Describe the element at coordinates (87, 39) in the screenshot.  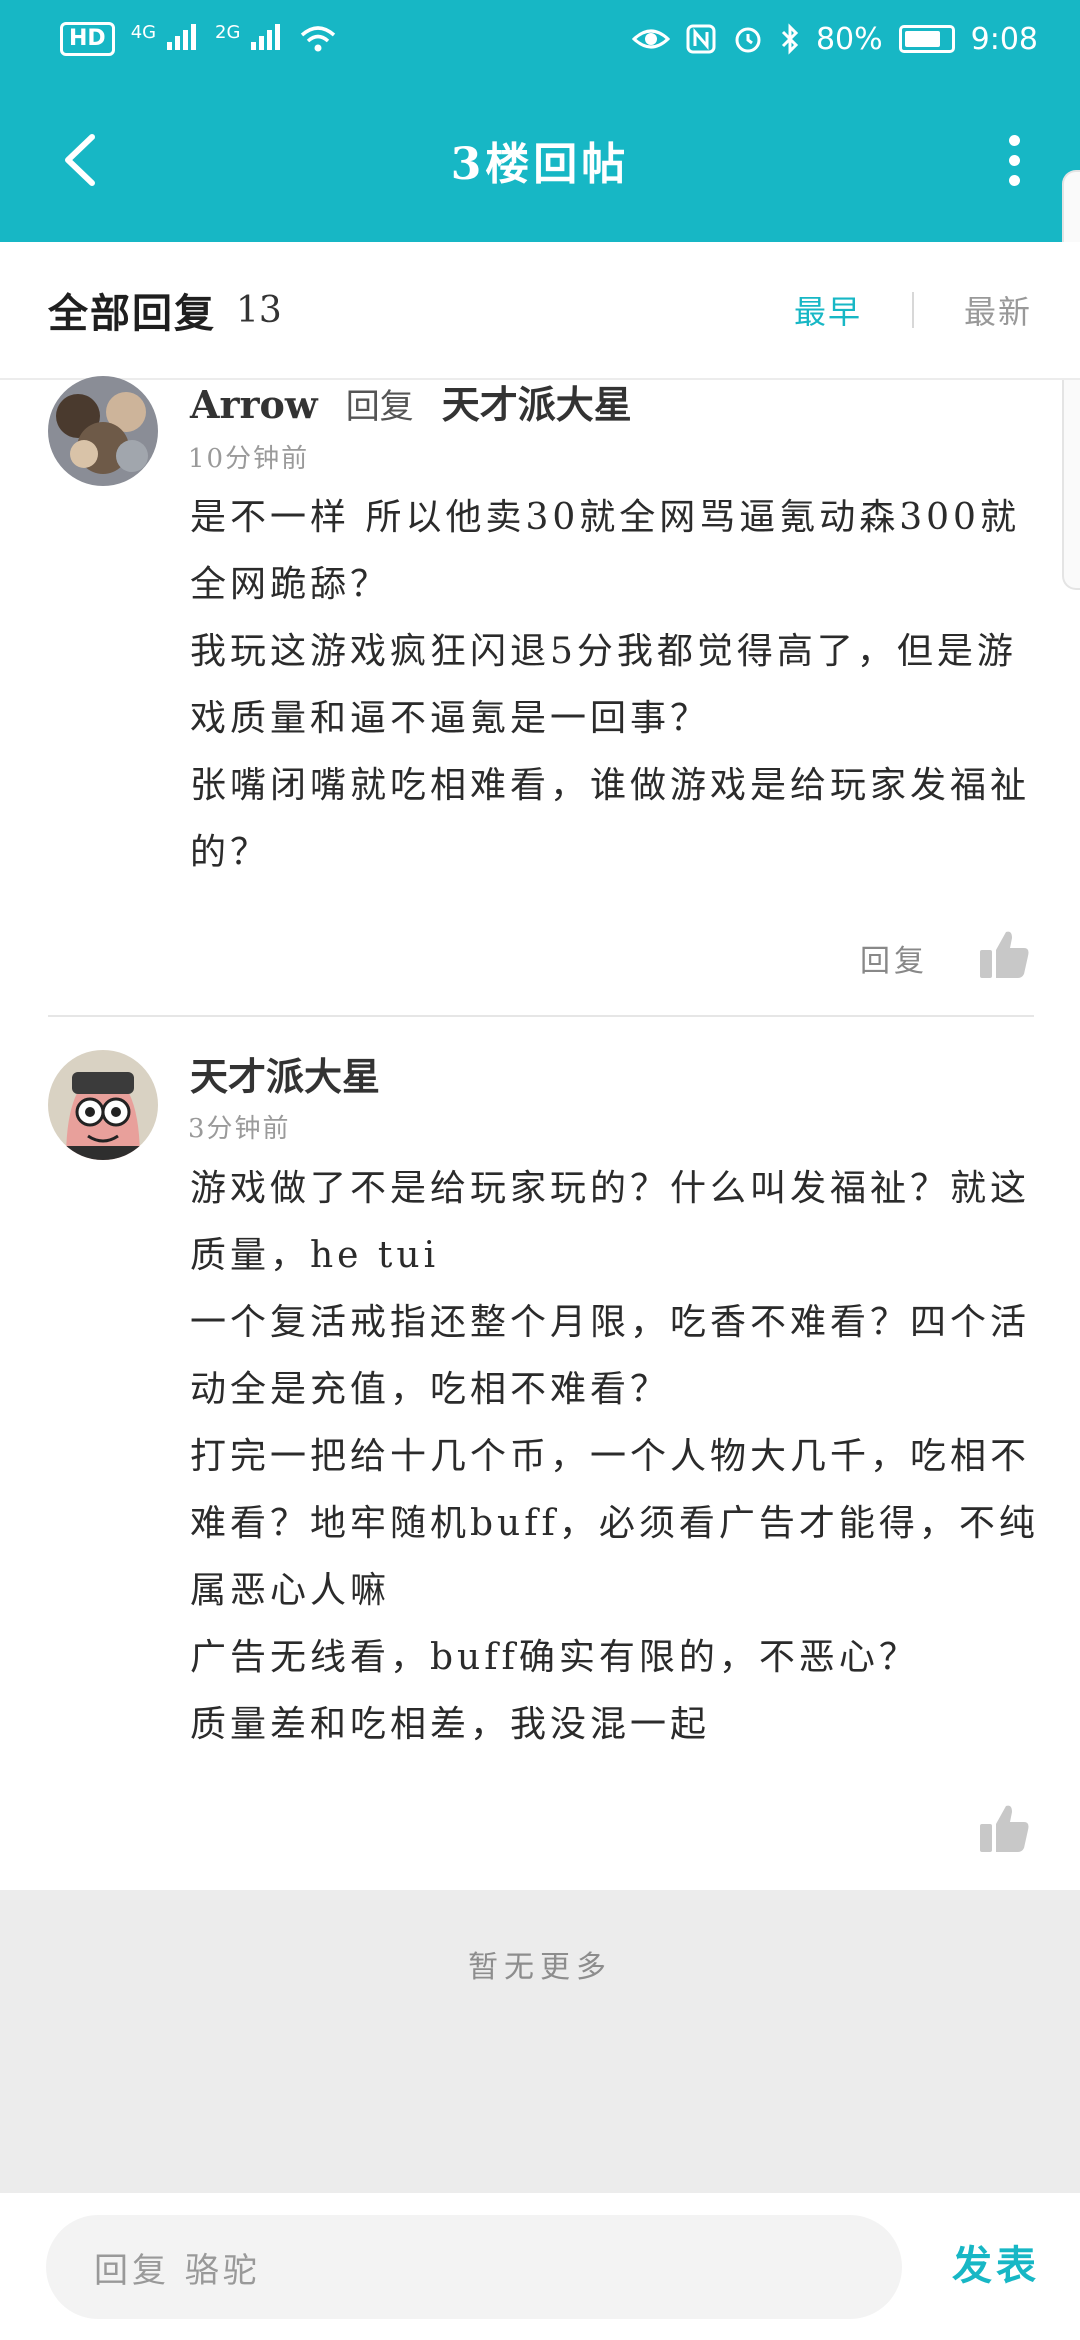
I see `hd-badge: HD` at that location.